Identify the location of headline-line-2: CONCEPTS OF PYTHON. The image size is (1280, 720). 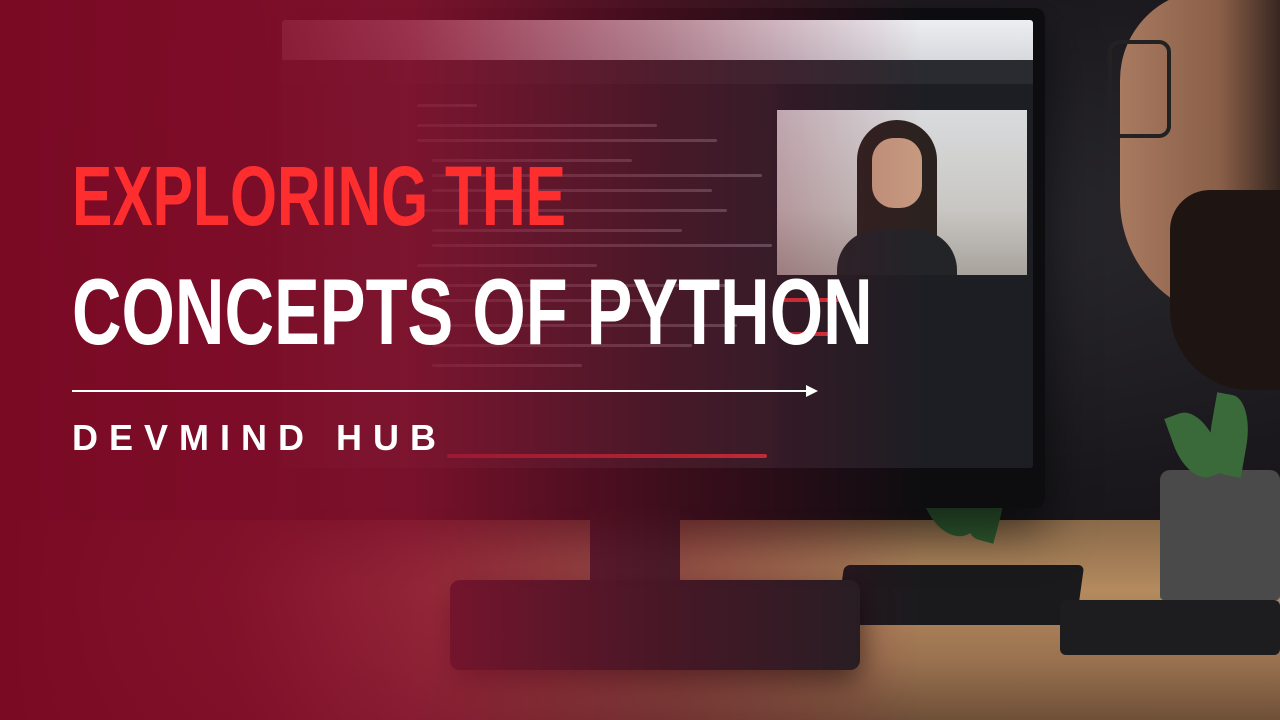
(472, 311).